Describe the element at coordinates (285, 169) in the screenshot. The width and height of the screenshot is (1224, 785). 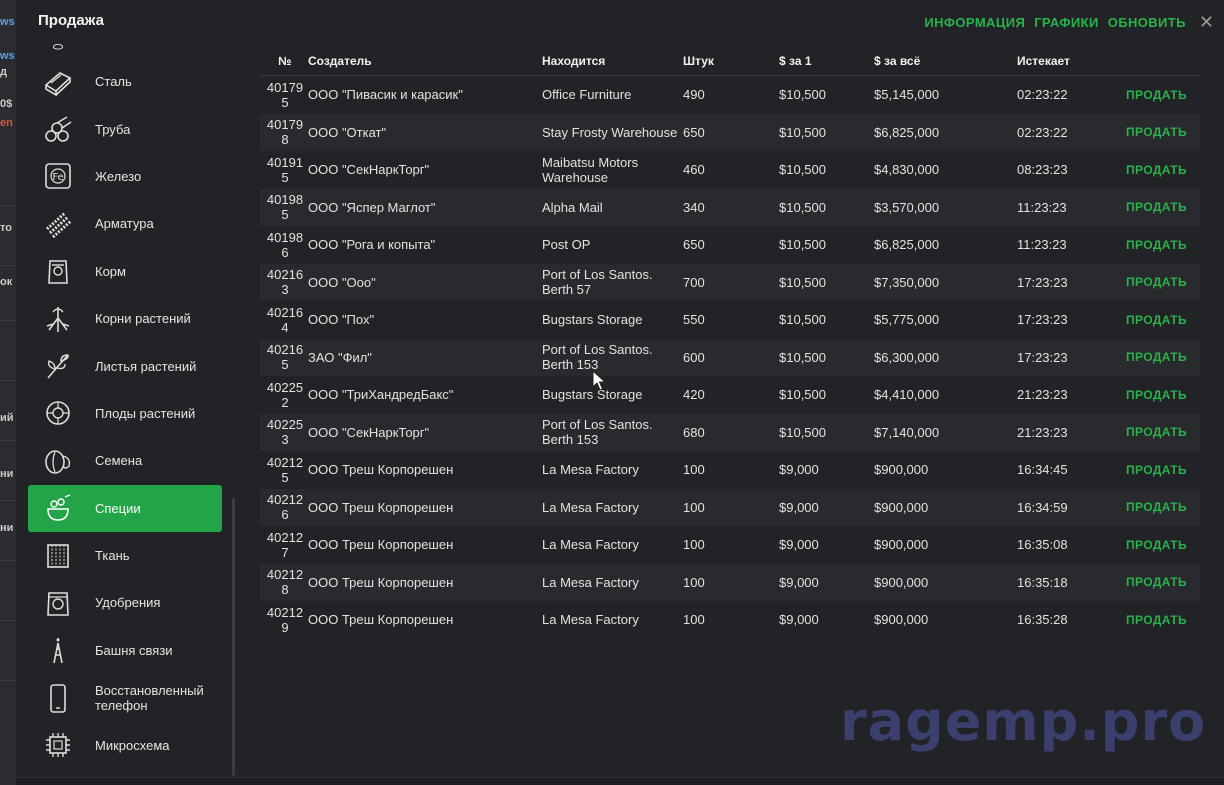
I see `row-number: 401915` at that location.